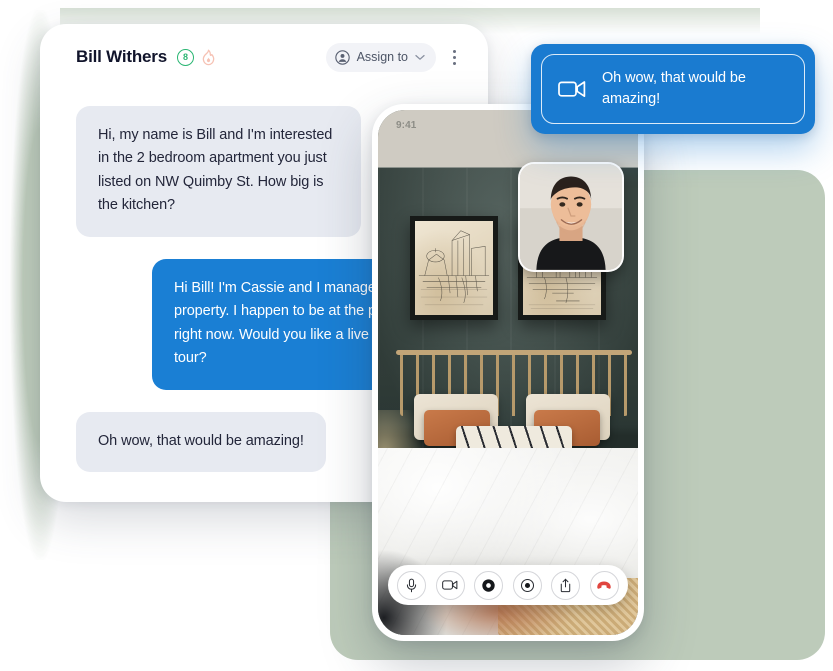 The image size is (833, 671). Describe the element at coordinates (196, 57) in the screenshot. I see `contact-badges: 8` at that location.